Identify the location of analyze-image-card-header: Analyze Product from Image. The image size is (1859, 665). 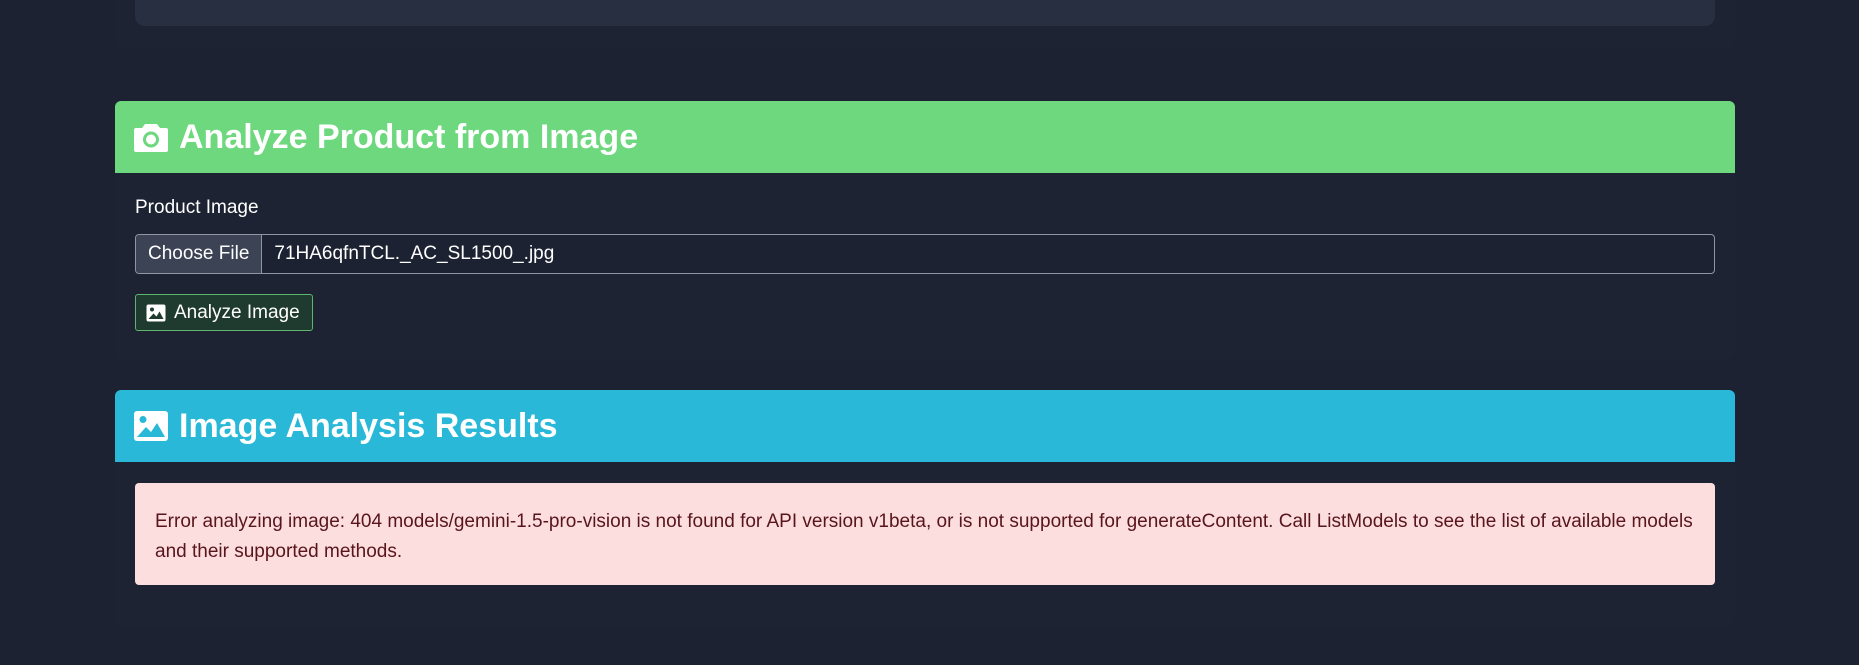
(925, 137).